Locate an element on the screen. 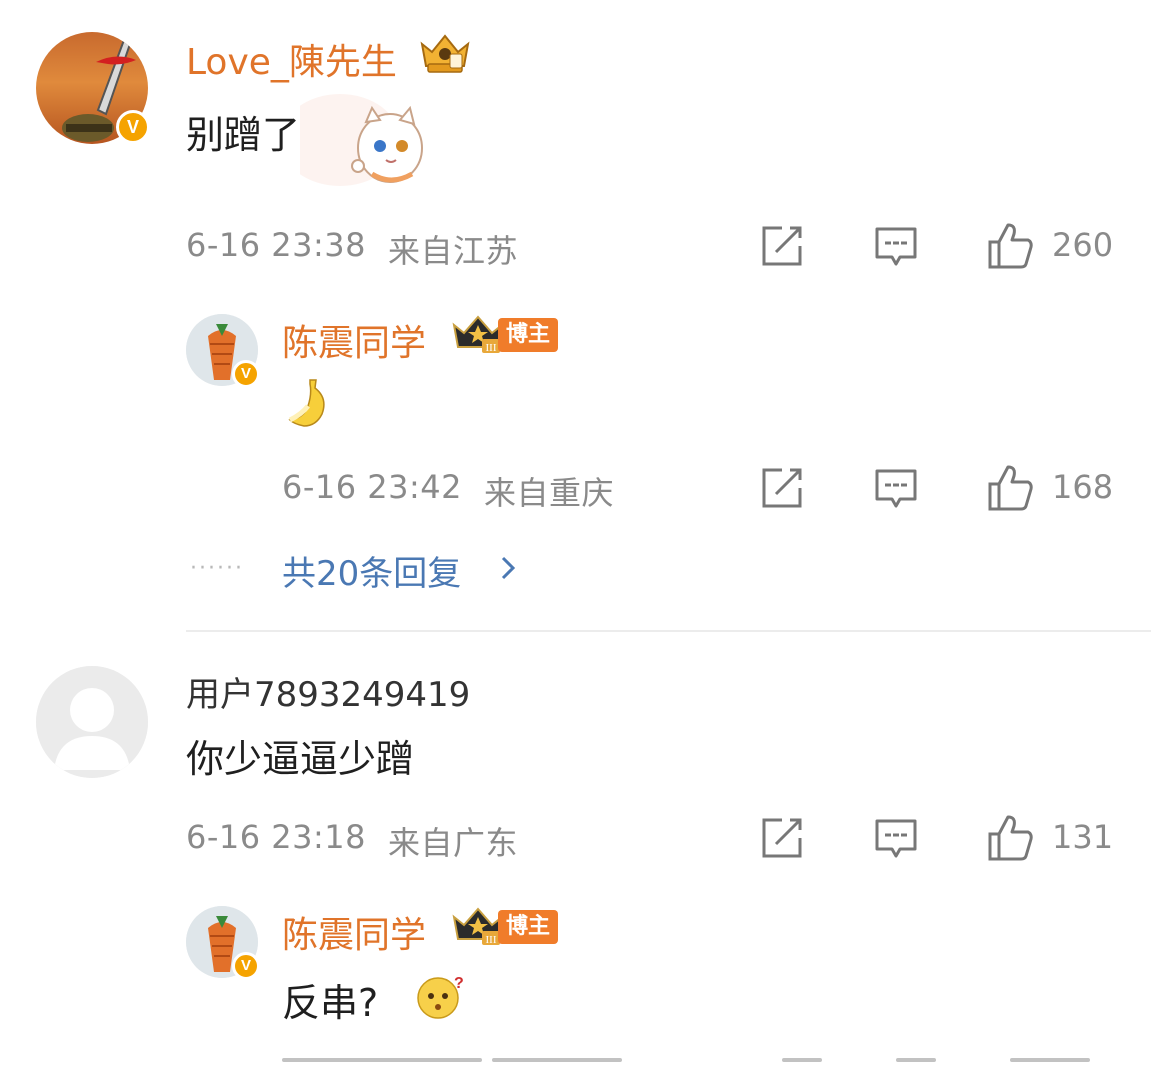 Image resolution: width=1151 pixels, height=1073 pixels. confused-face-emoji-icon: ? is located at coordinates (440, 996).